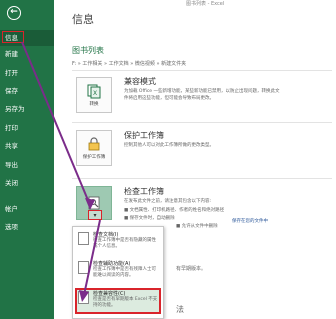 The height and width of the screenshot is (319, 336). What do you see at coordinates (94, 203) in the screenshot?
I see `inspect-icon` at bounding box center [94, 203].